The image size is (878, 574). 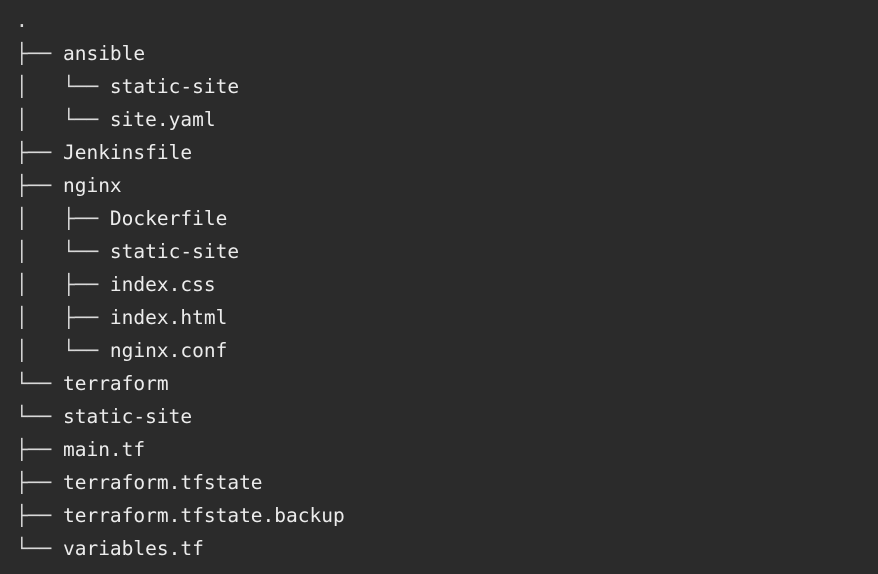 What do you see at coordinates (447, 482) in the screenshot?
I see `tree-line: ├── terraform.tfstate` at bounding box center [447, 482].